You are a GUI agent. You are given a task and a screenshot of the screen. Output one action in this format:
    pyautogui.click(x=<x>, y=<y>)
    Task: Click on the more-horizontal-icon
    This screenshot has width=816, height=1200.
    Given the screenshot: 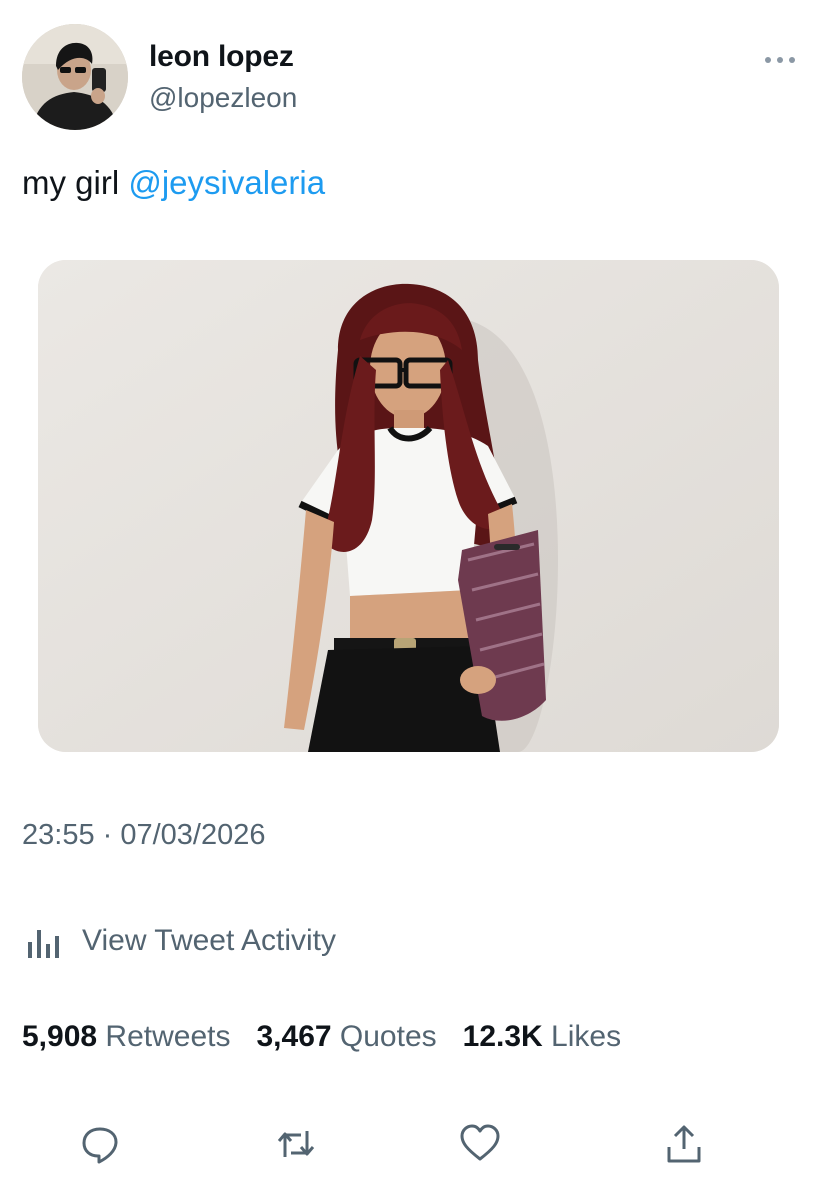 What is the action you would take?
    pyautogui.click(x=780, y=60)
    